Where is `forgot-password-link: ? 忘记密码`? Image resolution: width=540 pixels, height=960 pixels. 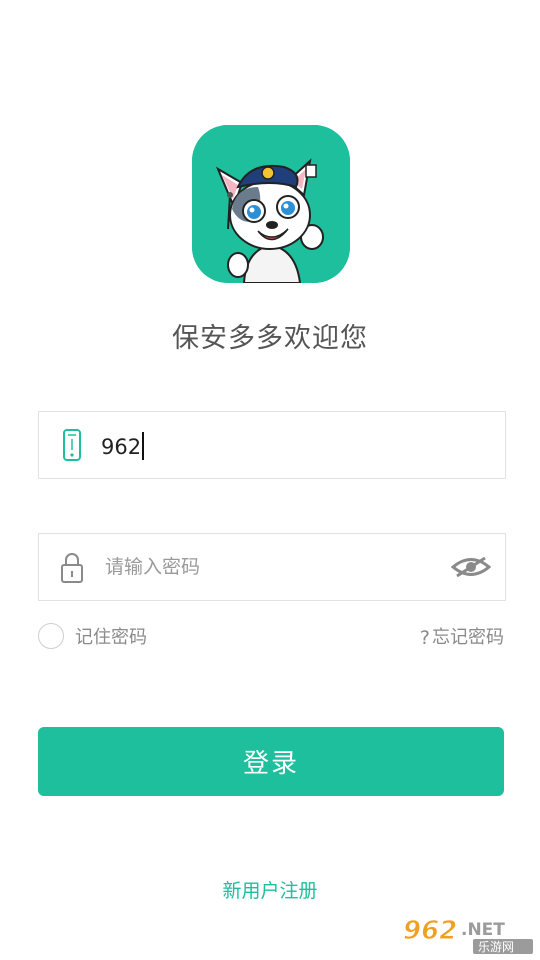 forgot-password-link: ? 忘记密码 is located at coordinates (462, 636).